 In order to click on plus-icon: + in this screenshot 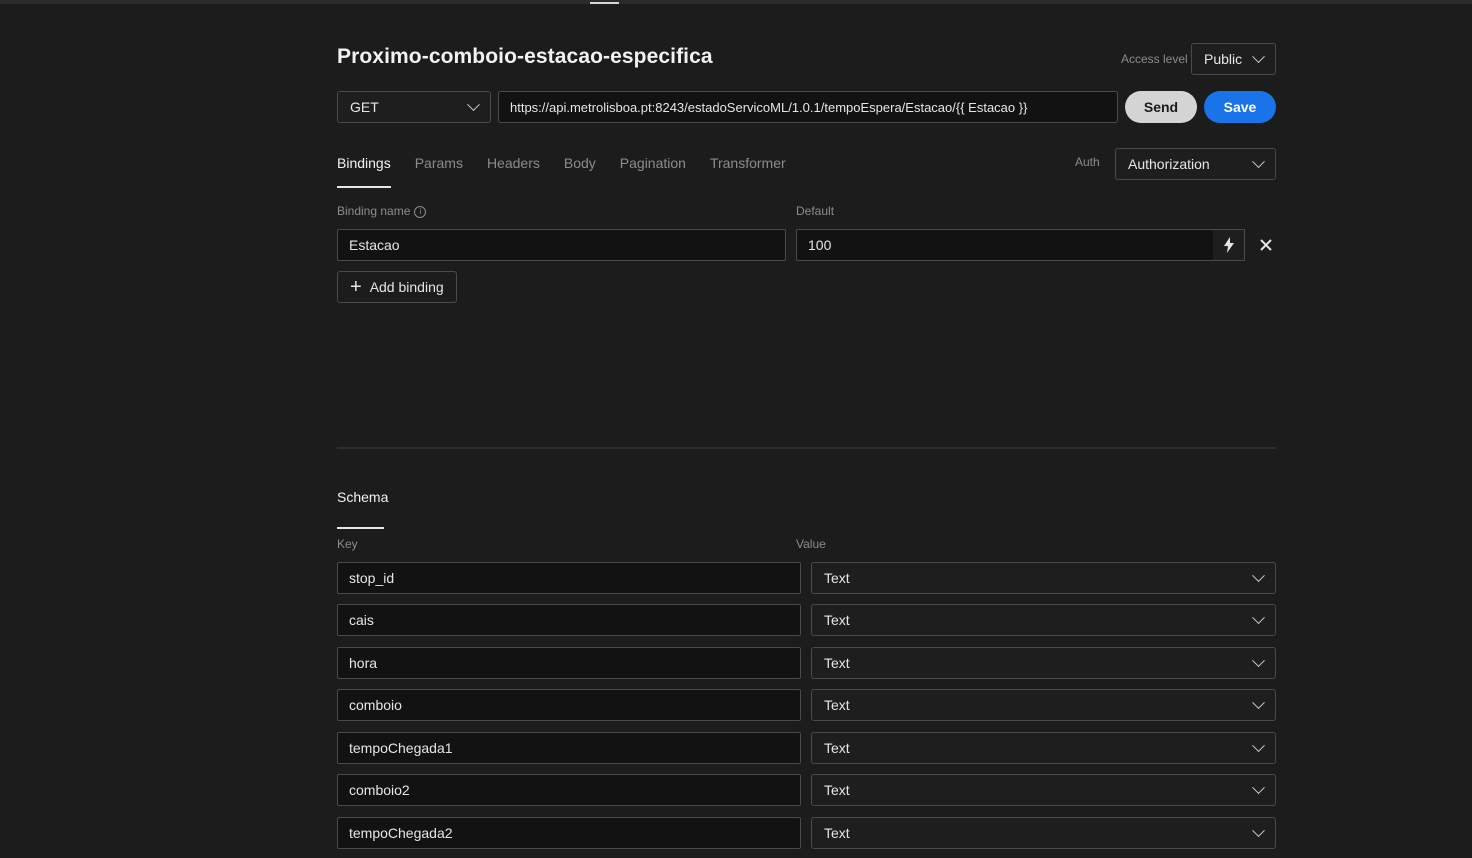, I will do `click(356, 287)`.